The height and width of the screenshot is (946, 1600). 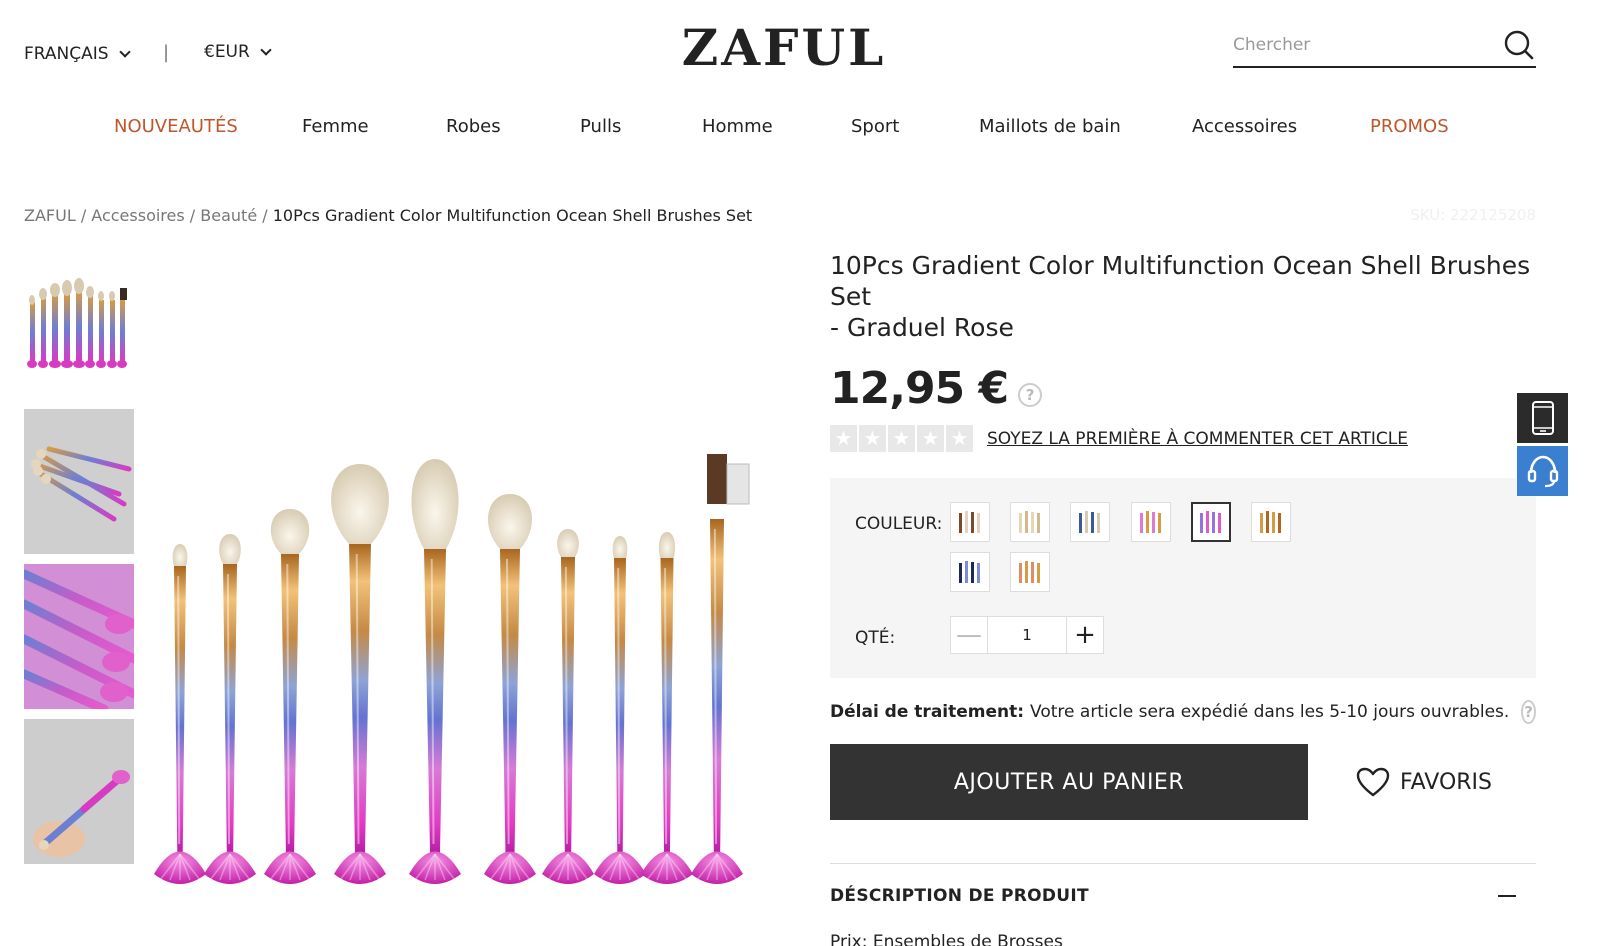 I want to click on price-row: 12,95 € ?, so click(x=1183, y=389).